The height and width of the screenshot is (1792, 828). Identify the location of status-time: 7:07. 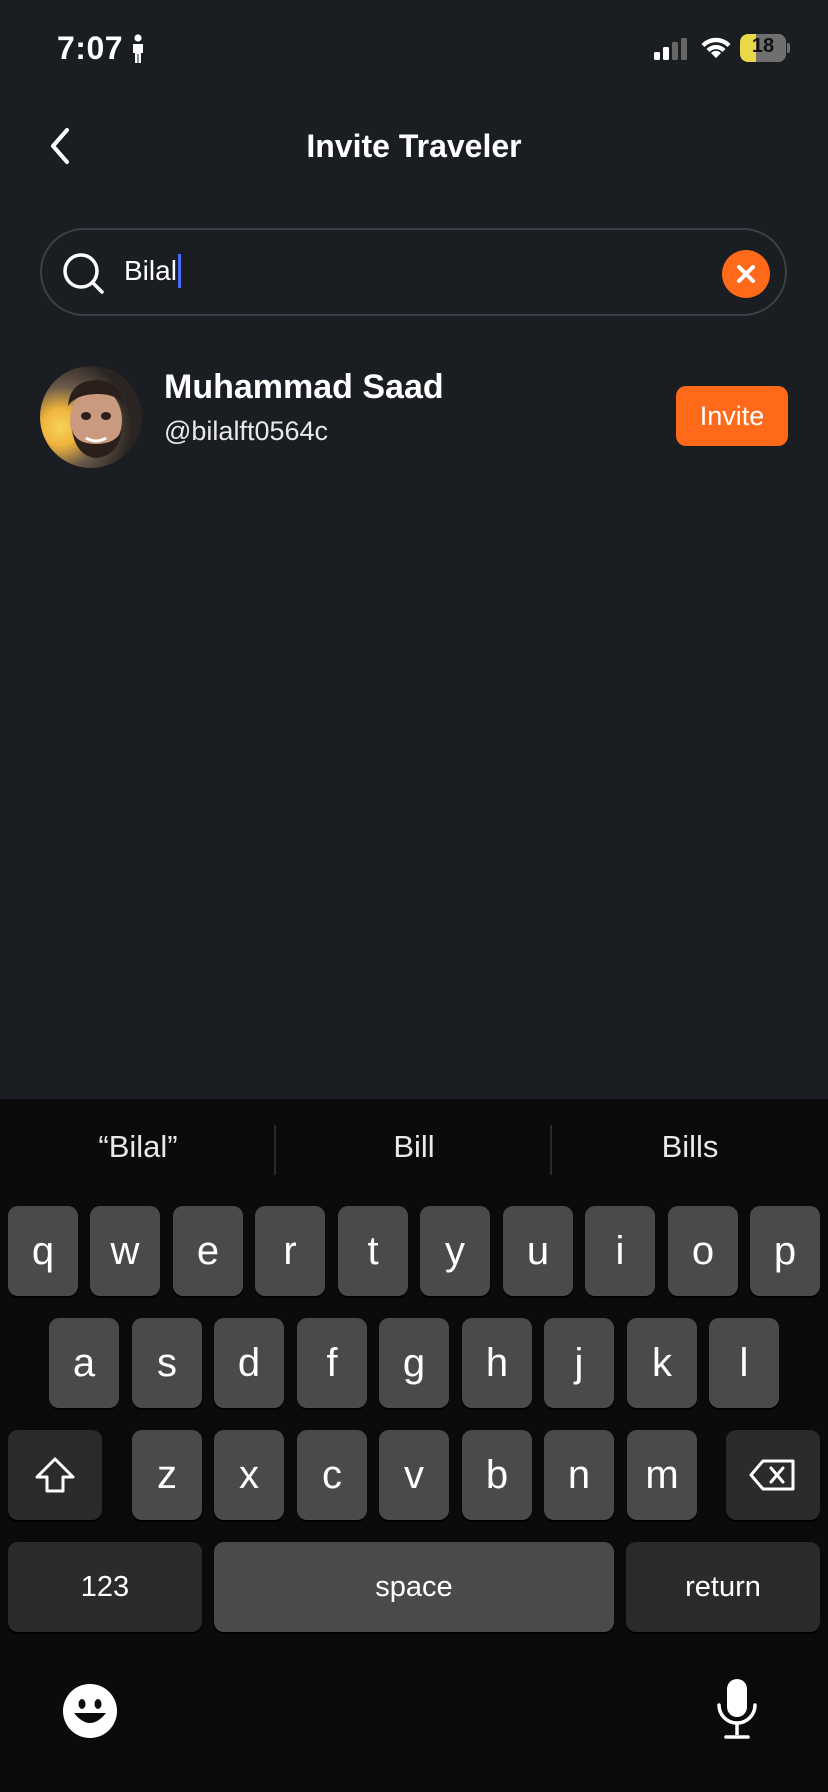
(90, 48).